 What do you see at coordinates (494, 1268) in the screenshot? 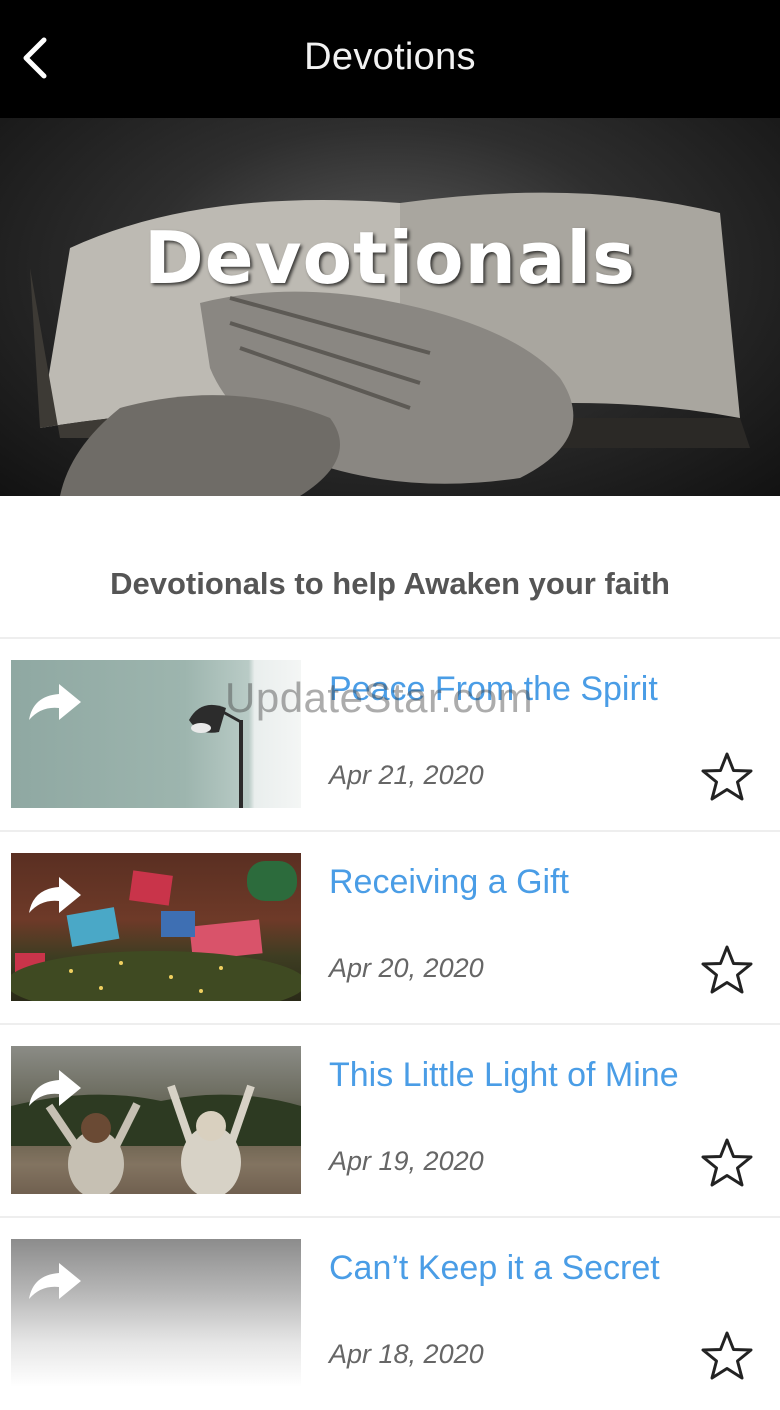
I see `devotion-title: Can’t Keep it a Secret` at bounding box center [494, 1268].